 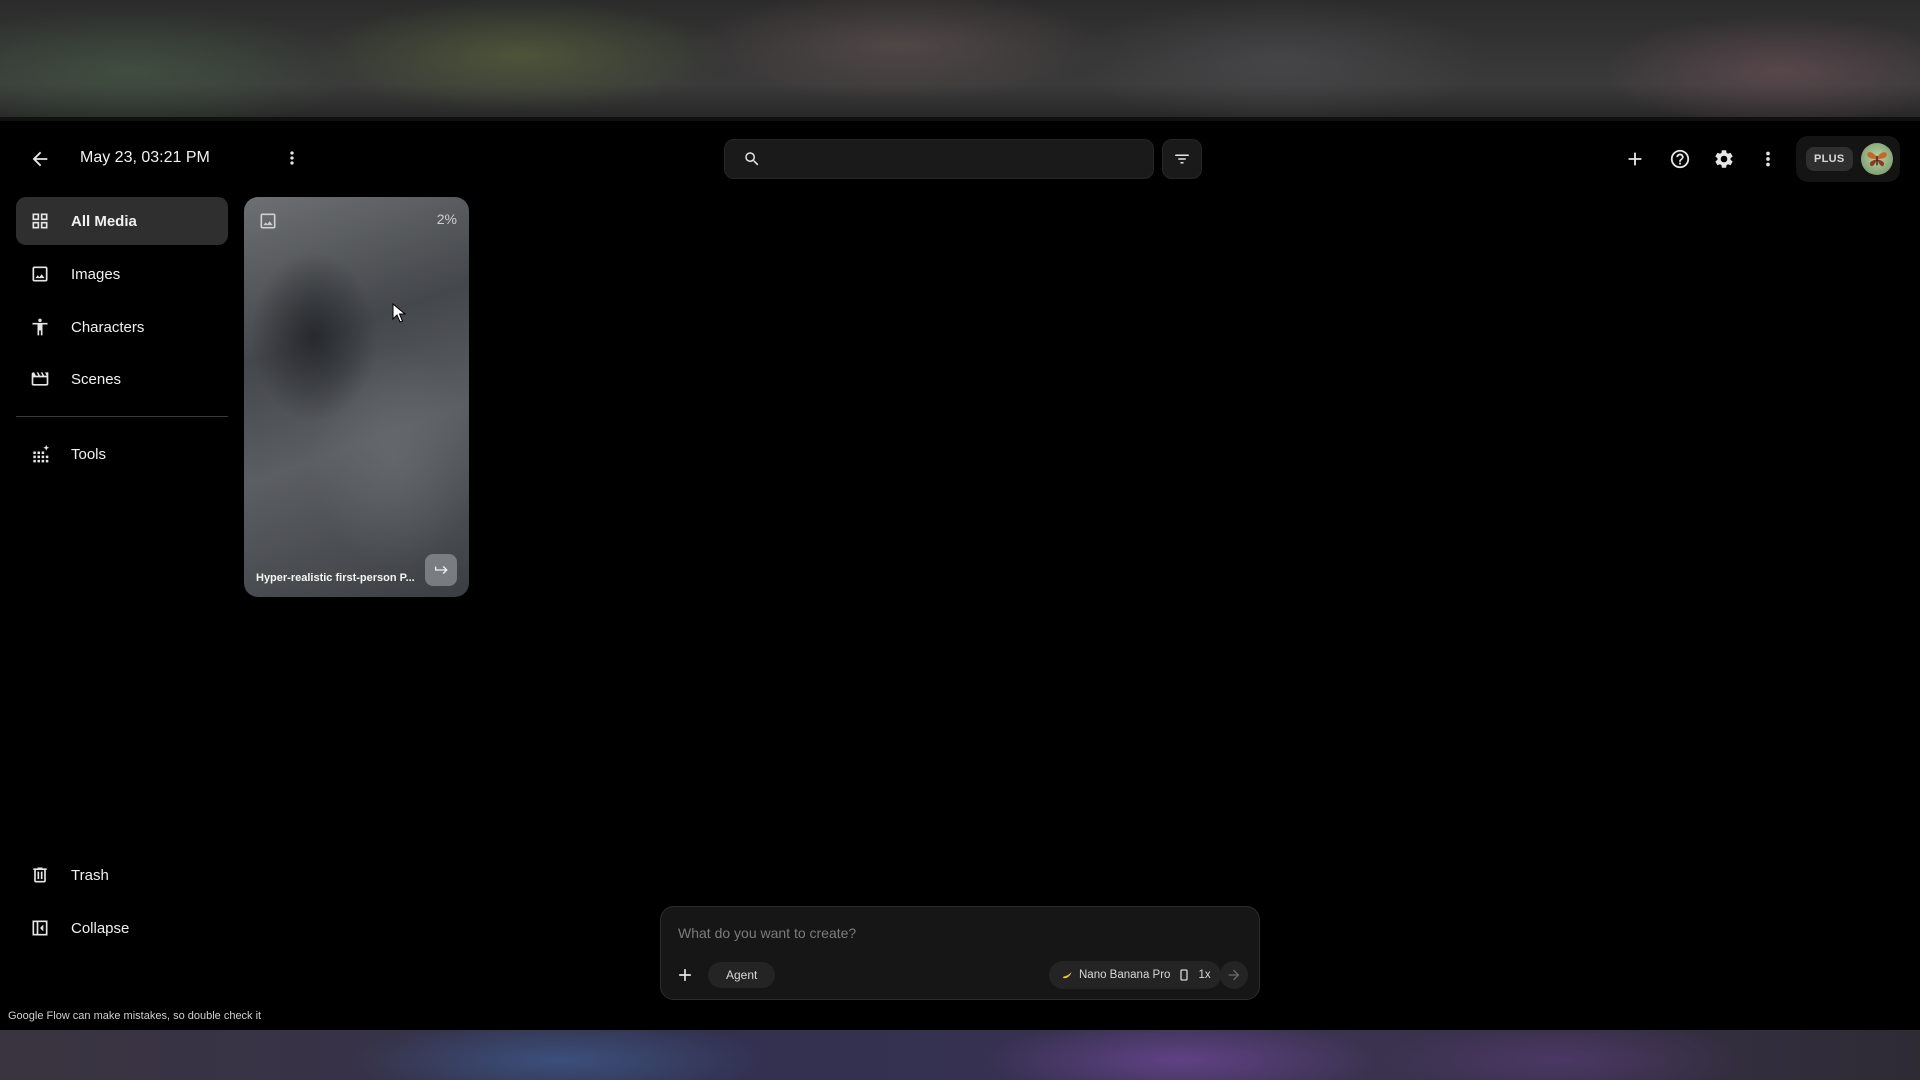 I want to click on reuse-prompt-icon, so click(x=441, y=570).